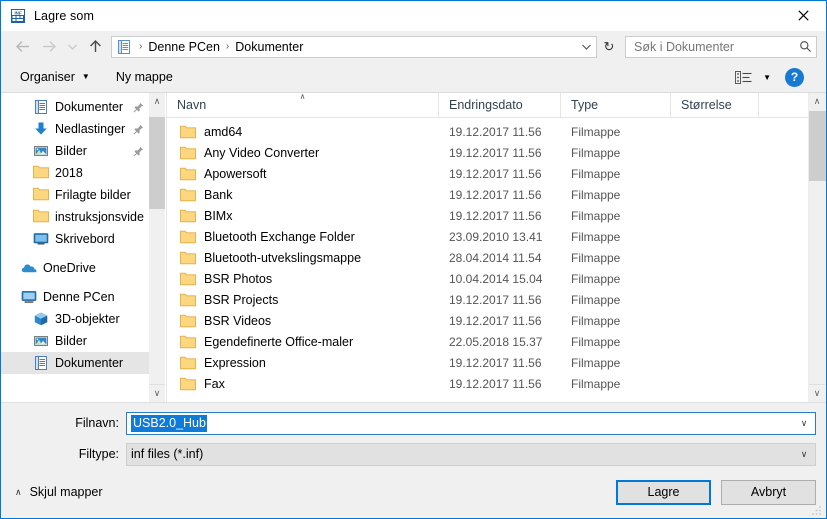 This screenshot has width=827, height=519. What do you see at coordinates (804, 454) in the screenshot?
I see `filetype-dropdown-icon: ∨` at bounding box center [804, 454].